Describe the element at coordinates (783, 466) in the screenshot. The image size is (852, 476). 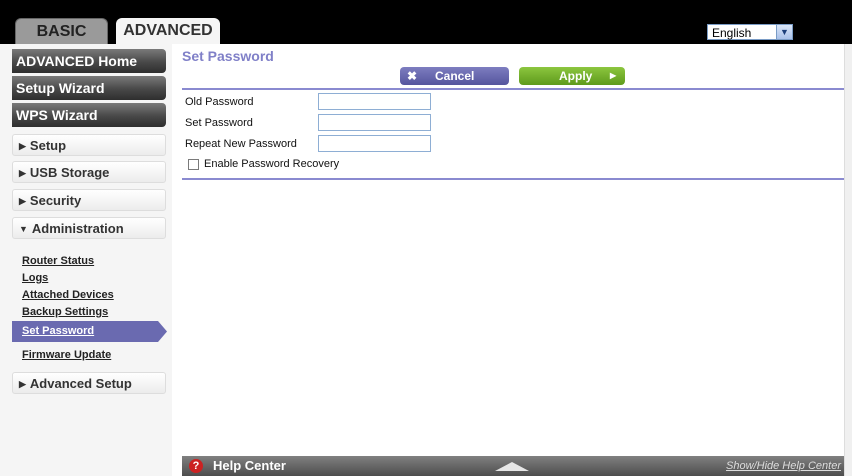
I see `show-hide-help-link: Show/Hide Help Center` at that location.